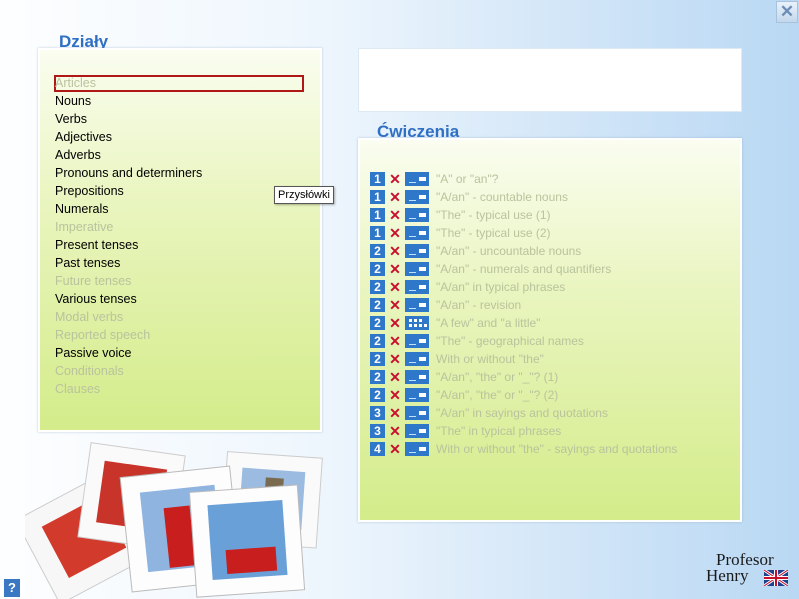 This screenshot has width=799, height=599. I want to click on exercise-row: 2 ✕ "A/an" - numerals and quantifiers, so click(523, 269).